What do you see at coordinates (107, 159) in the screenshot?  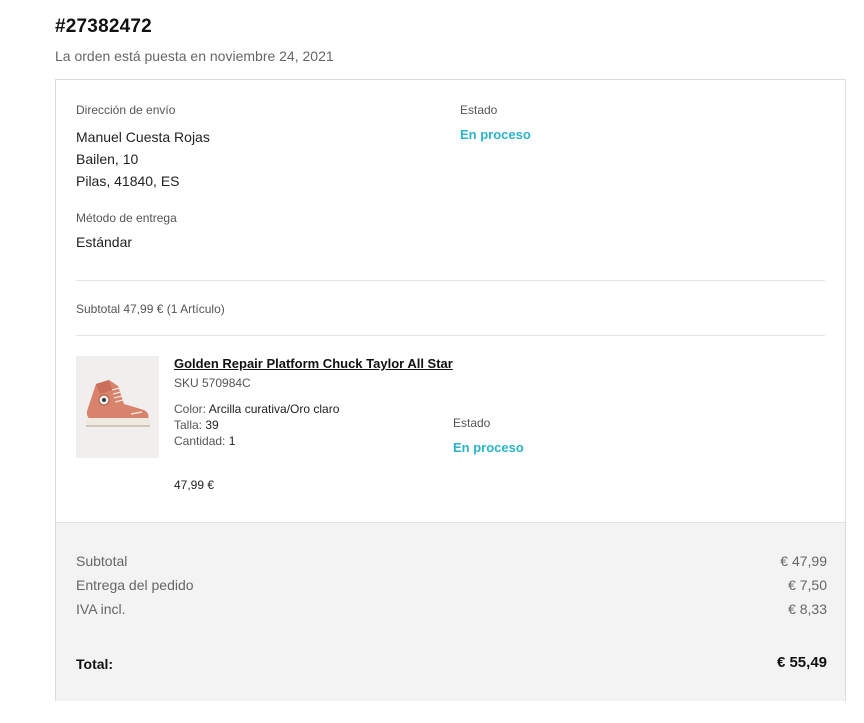 I see `shipping-street: Bailen, 10` at bounding box center [107, 159].